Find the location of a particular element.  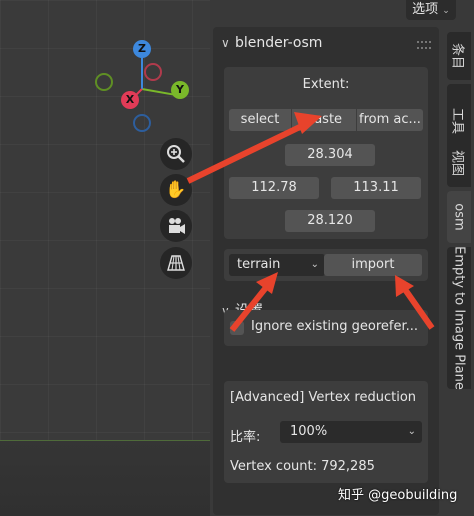

hand-pan-icon: ✋ is located at coordinates (176, 190).